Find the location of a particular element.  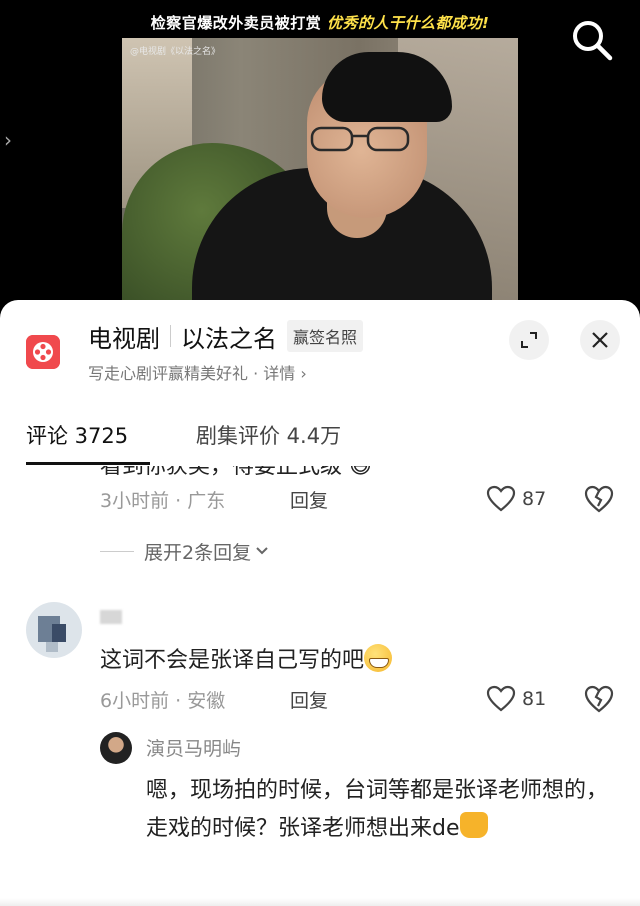

reply-text: 嗯，现场拍的时候，台词等都是张译老师想的，走戏的时候？张译老师想出来de is located at coordinates (381, 810).